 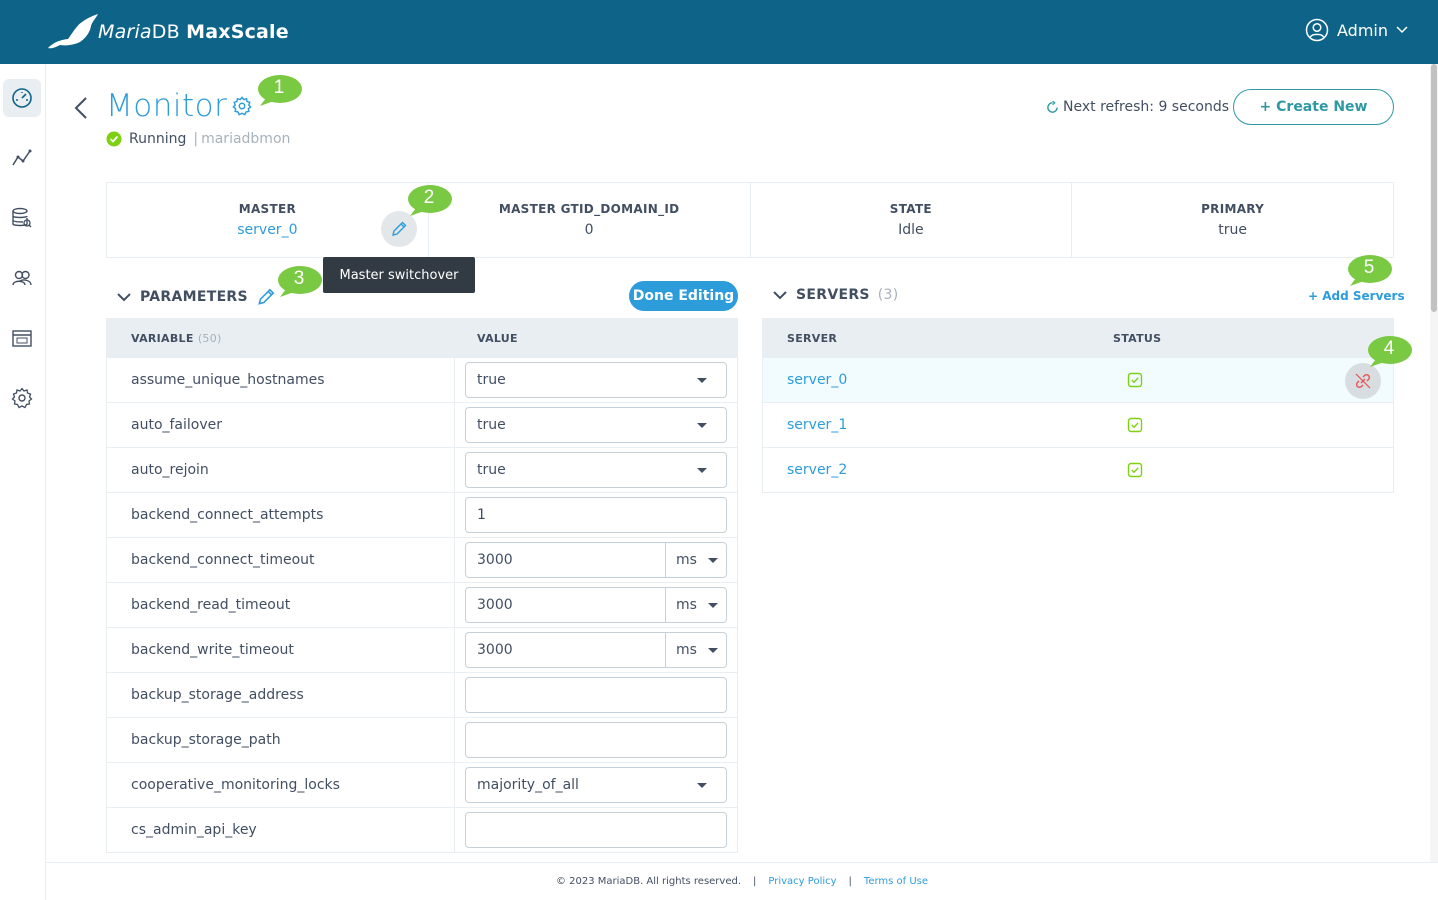 What do you see at coordinates (81, 110) in the screenshot?
I see `back-button` at bounding box center [81, 110].